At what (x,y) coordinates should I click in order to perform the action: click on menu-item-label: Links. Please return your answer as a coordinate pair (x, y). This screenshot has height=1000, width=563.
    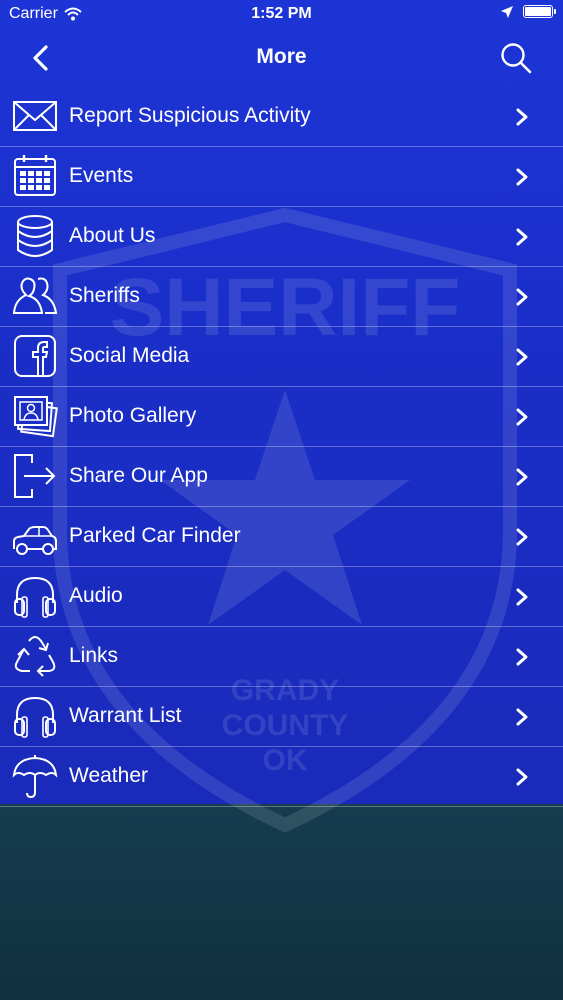
    Looking at the image, I should click on (94, 655).